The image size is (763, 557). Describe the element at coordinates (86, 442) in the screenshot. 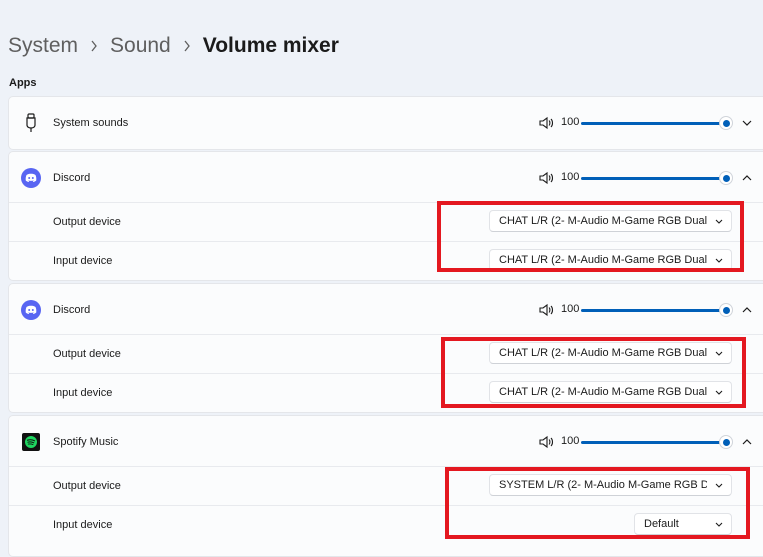

I see `app-name: Spotify Music` at that location.